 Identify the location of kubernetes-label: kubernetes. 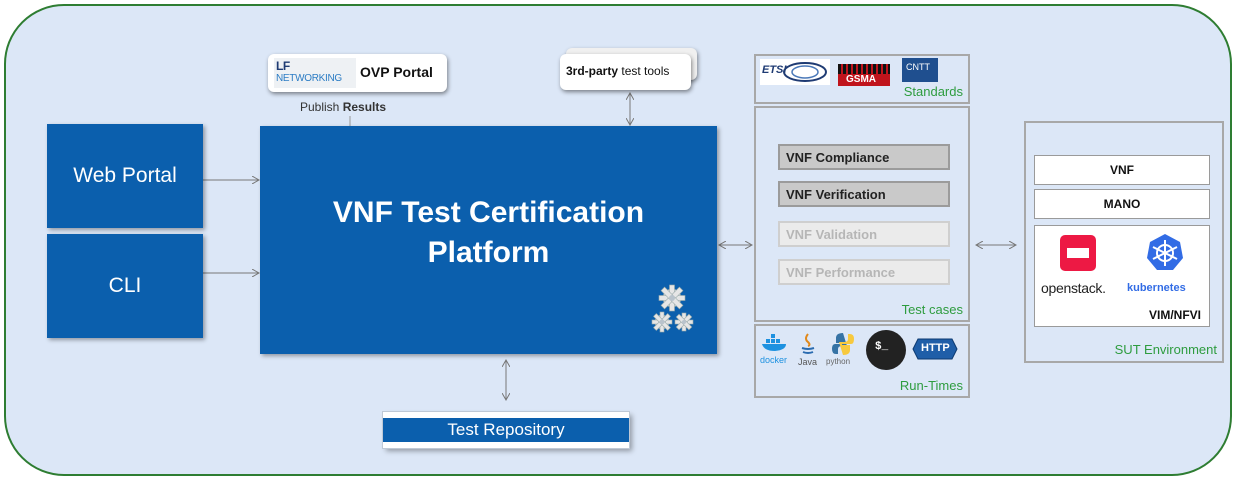
(1156, 288).